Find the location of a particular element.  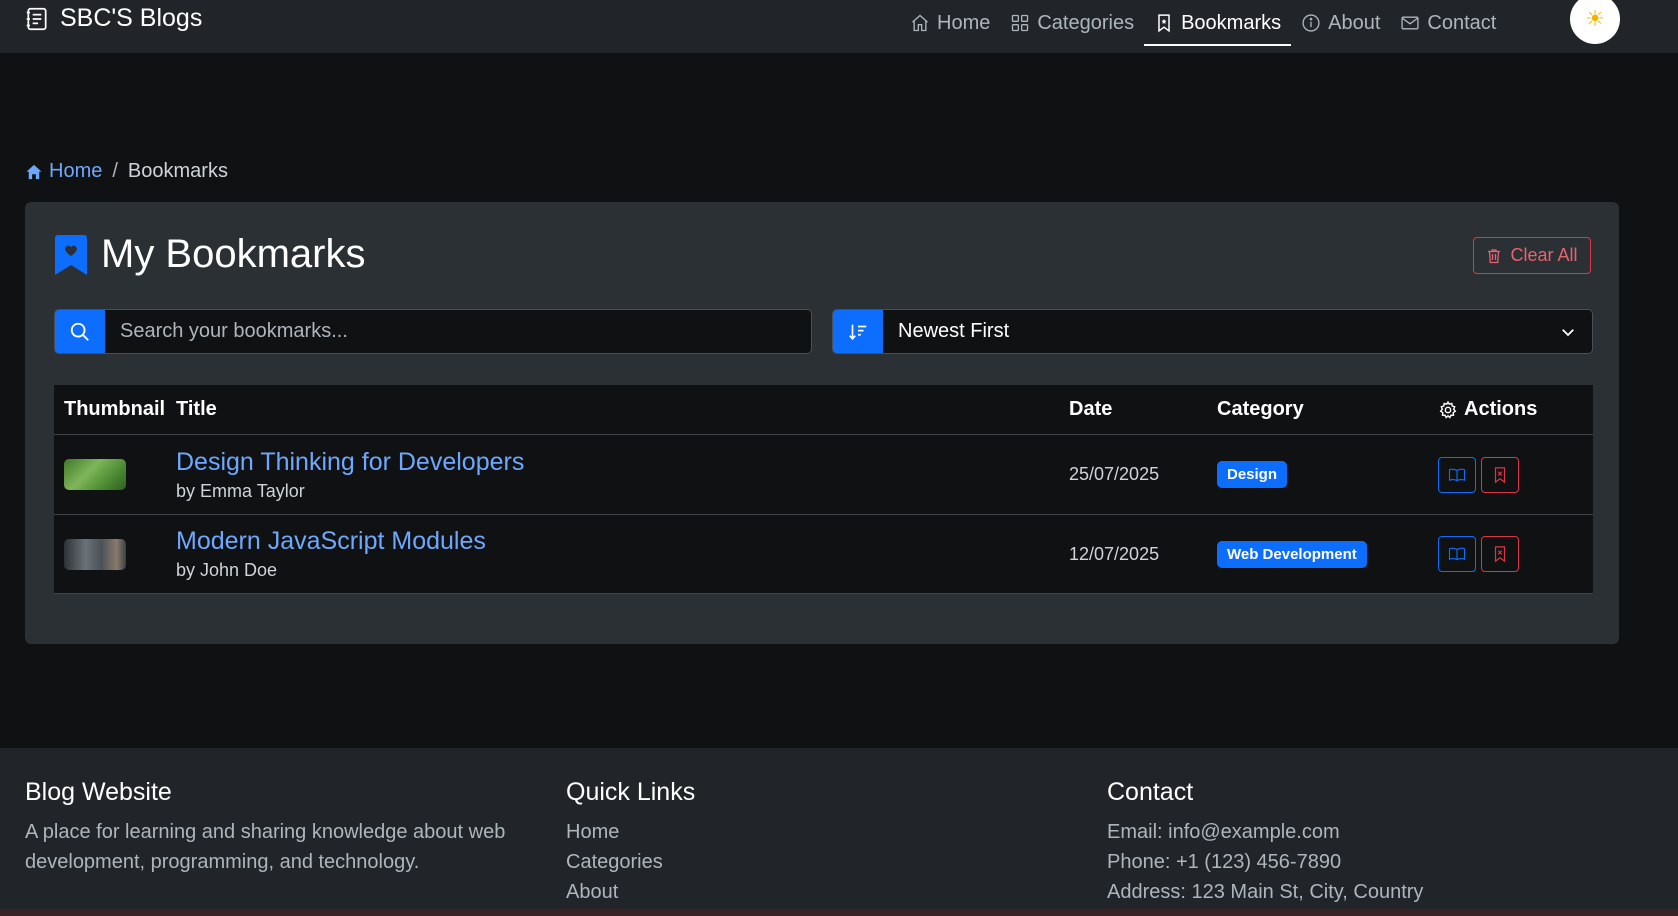

info-icon is located at coordinates (1311, 23).